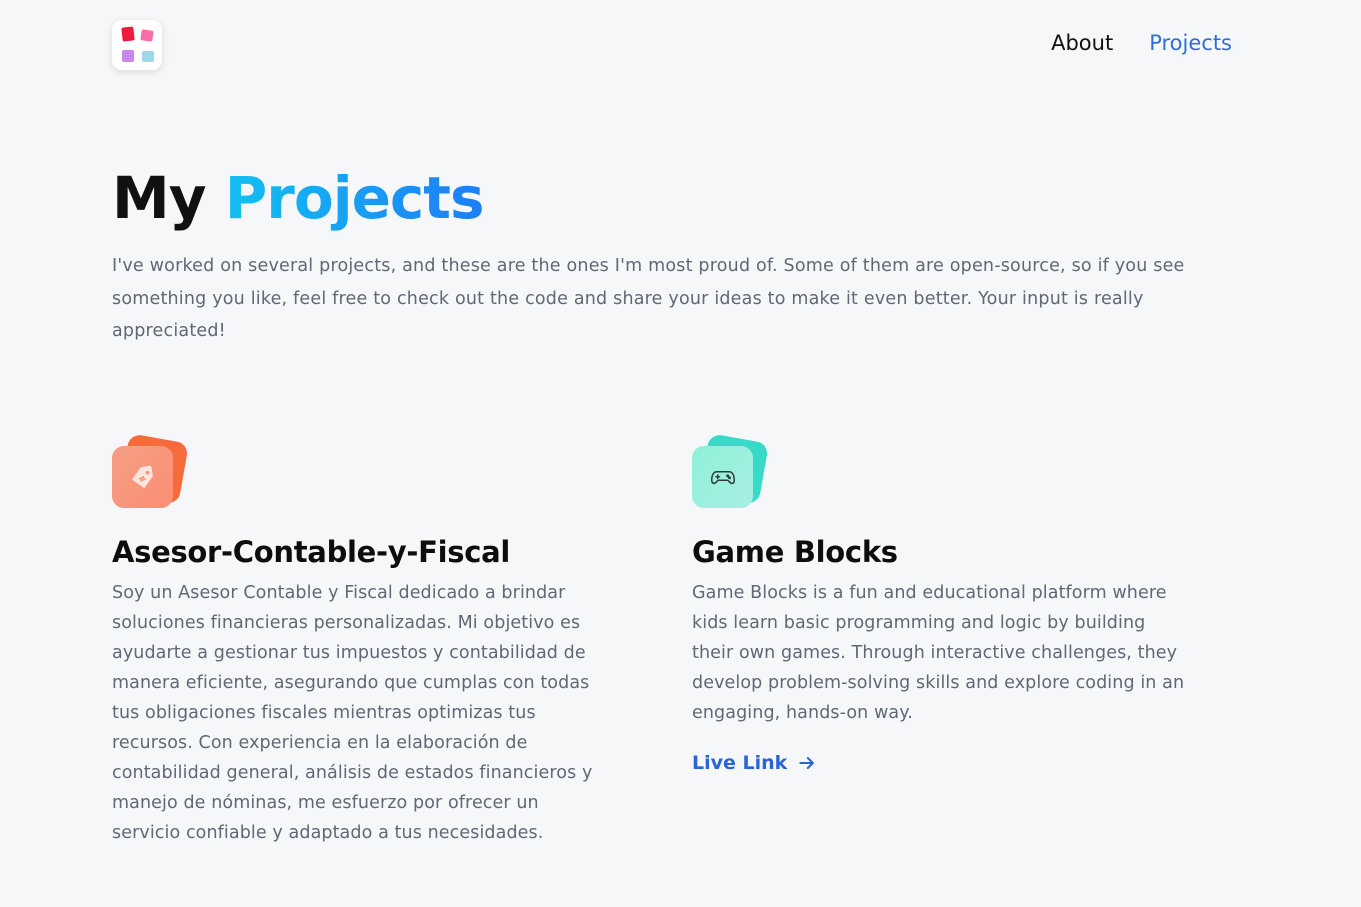 This screenshot has width=1361, height=907. What do you see at coordinates (128, 34) in the screenshot?
I see `logo-red-square` at bounding box center [128, 34].